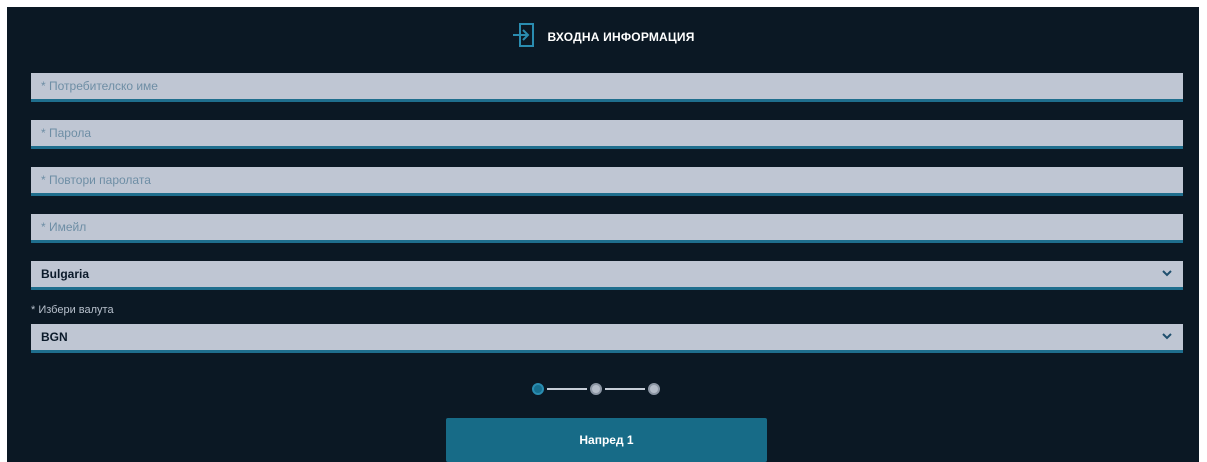 Image resolution: width=1207 pixels, height=462 pixels. I want to click on repeat-password-input, so click(607, 180).